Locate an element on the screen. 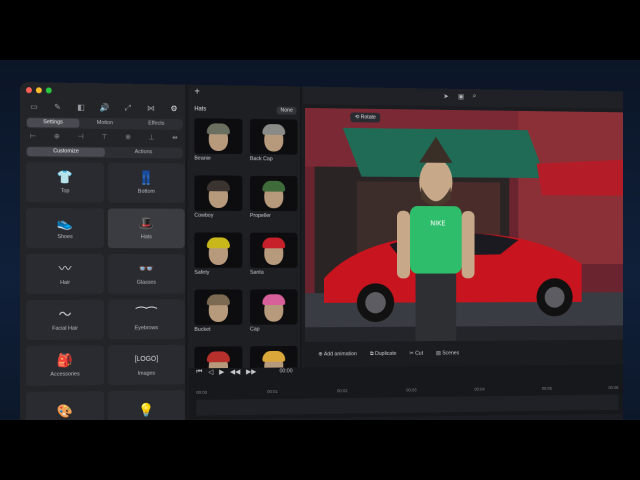 The width and height of the screenshot is (640, 480). effects-icon: ⋈ is located at coordinates (151, 109).